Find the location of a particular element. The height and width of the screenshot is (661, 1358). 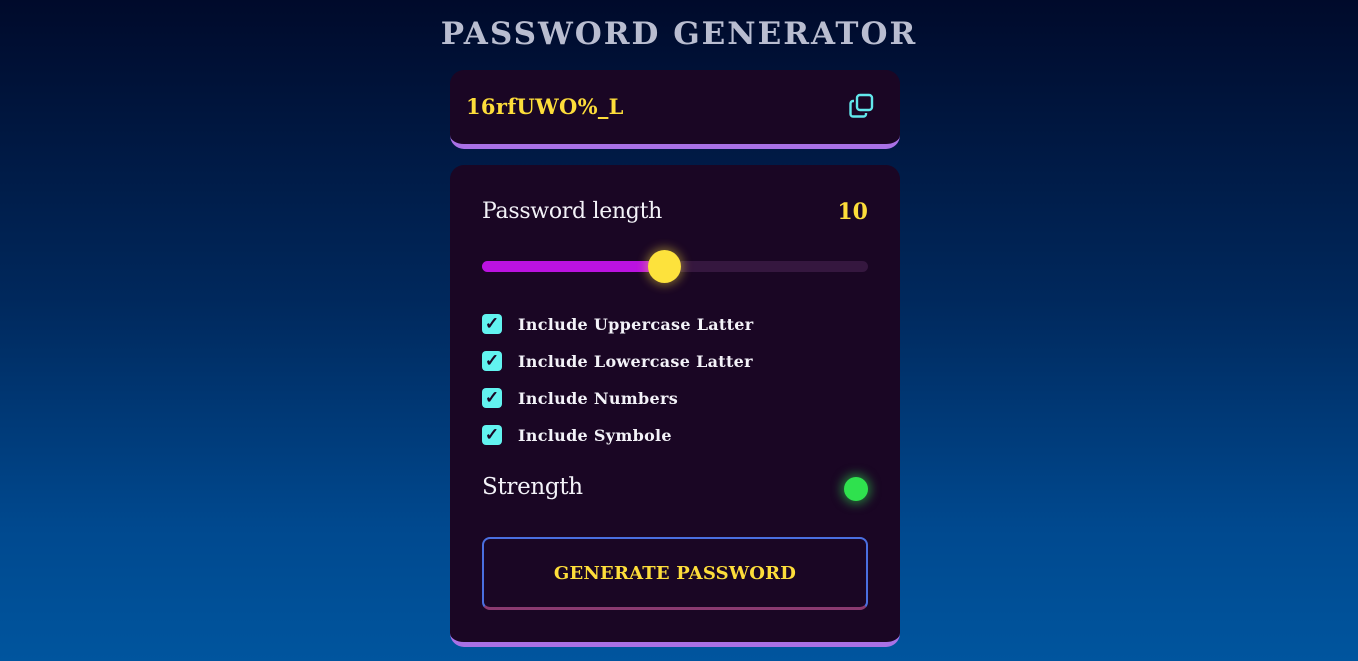

option-uppercase: ✓ Include Uppercase Latter is located at coordinates (618, 324).